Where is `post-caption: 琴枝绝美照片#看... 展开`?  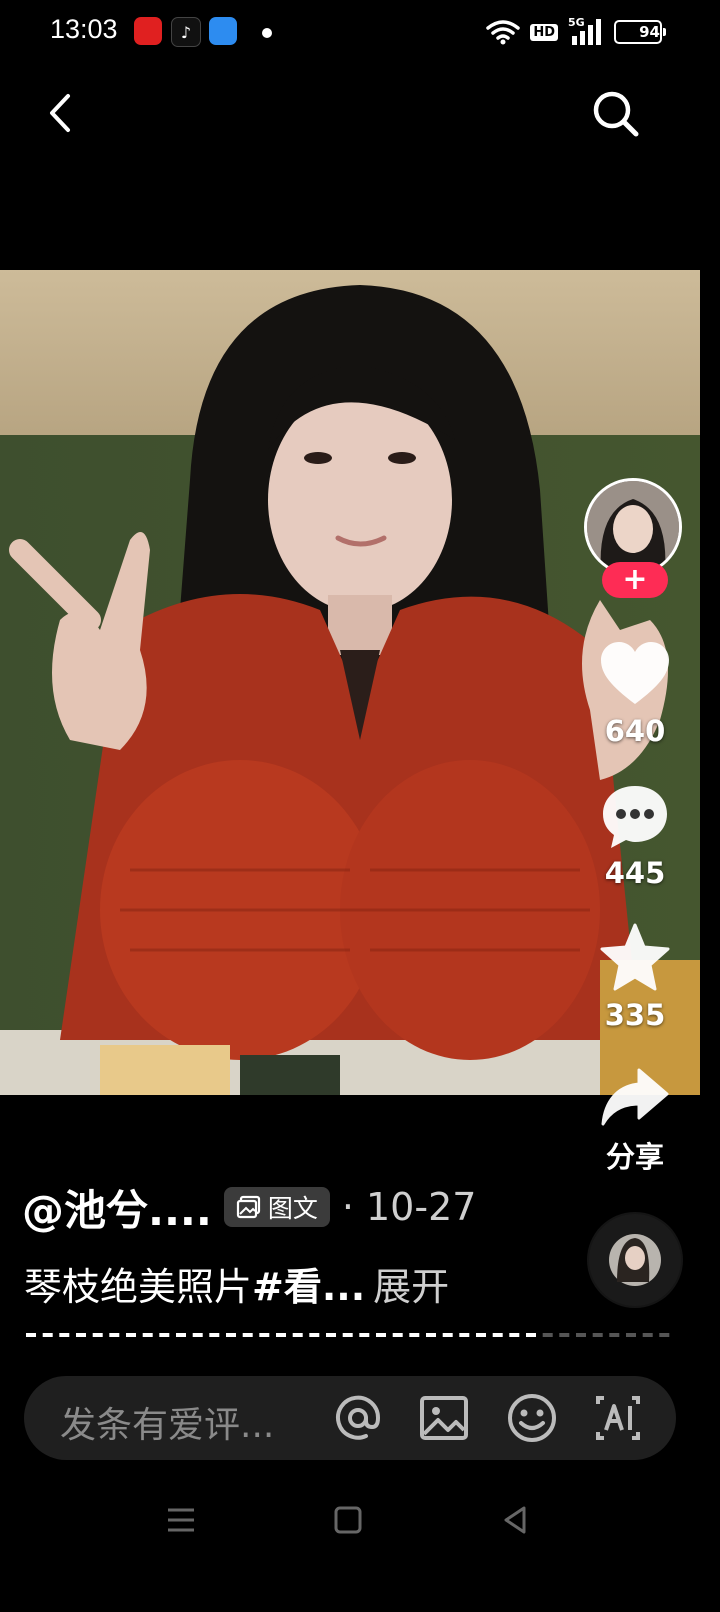
post-caption: 琴枝绝美照片#看... 展开 is located at coordinates (236, 1283).